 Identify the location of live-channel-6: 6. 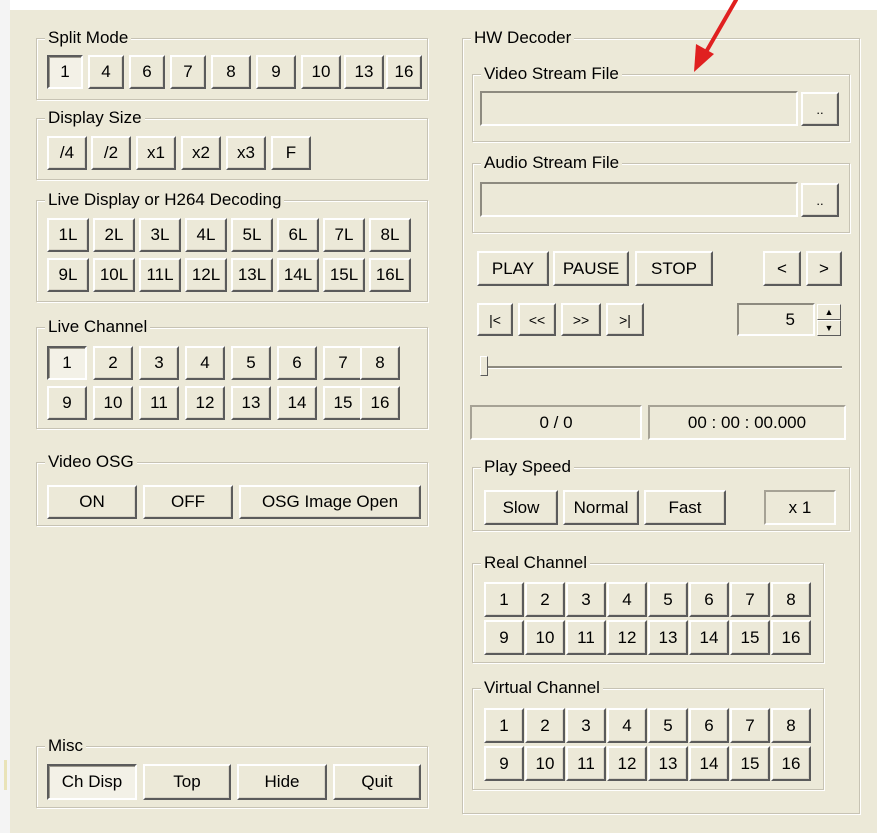
(297, 363).